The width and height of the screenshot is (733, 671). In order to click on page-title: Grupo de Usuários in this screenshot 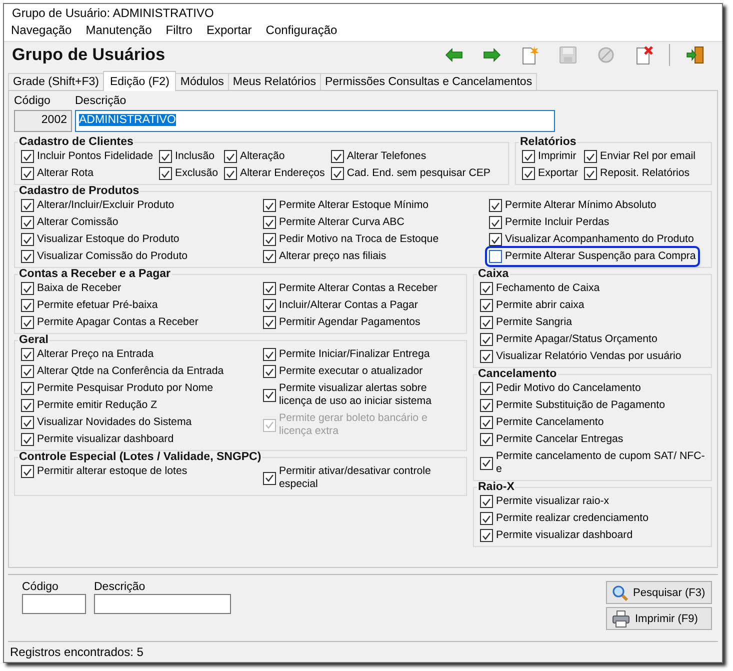, I will do `click(89, 55)`.